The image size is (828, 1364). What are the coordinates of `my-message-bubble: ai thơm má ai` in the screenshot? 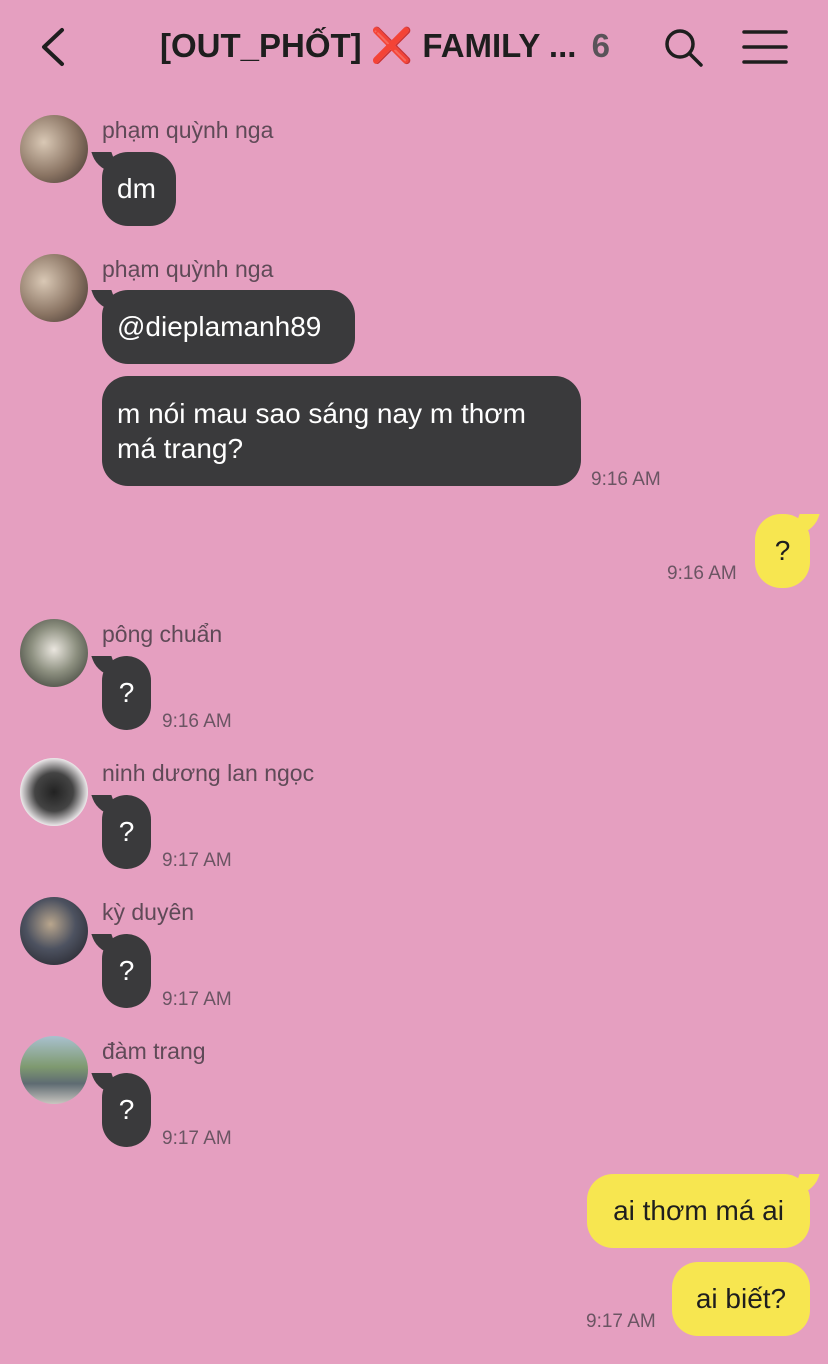 It's located at (698, 1211).